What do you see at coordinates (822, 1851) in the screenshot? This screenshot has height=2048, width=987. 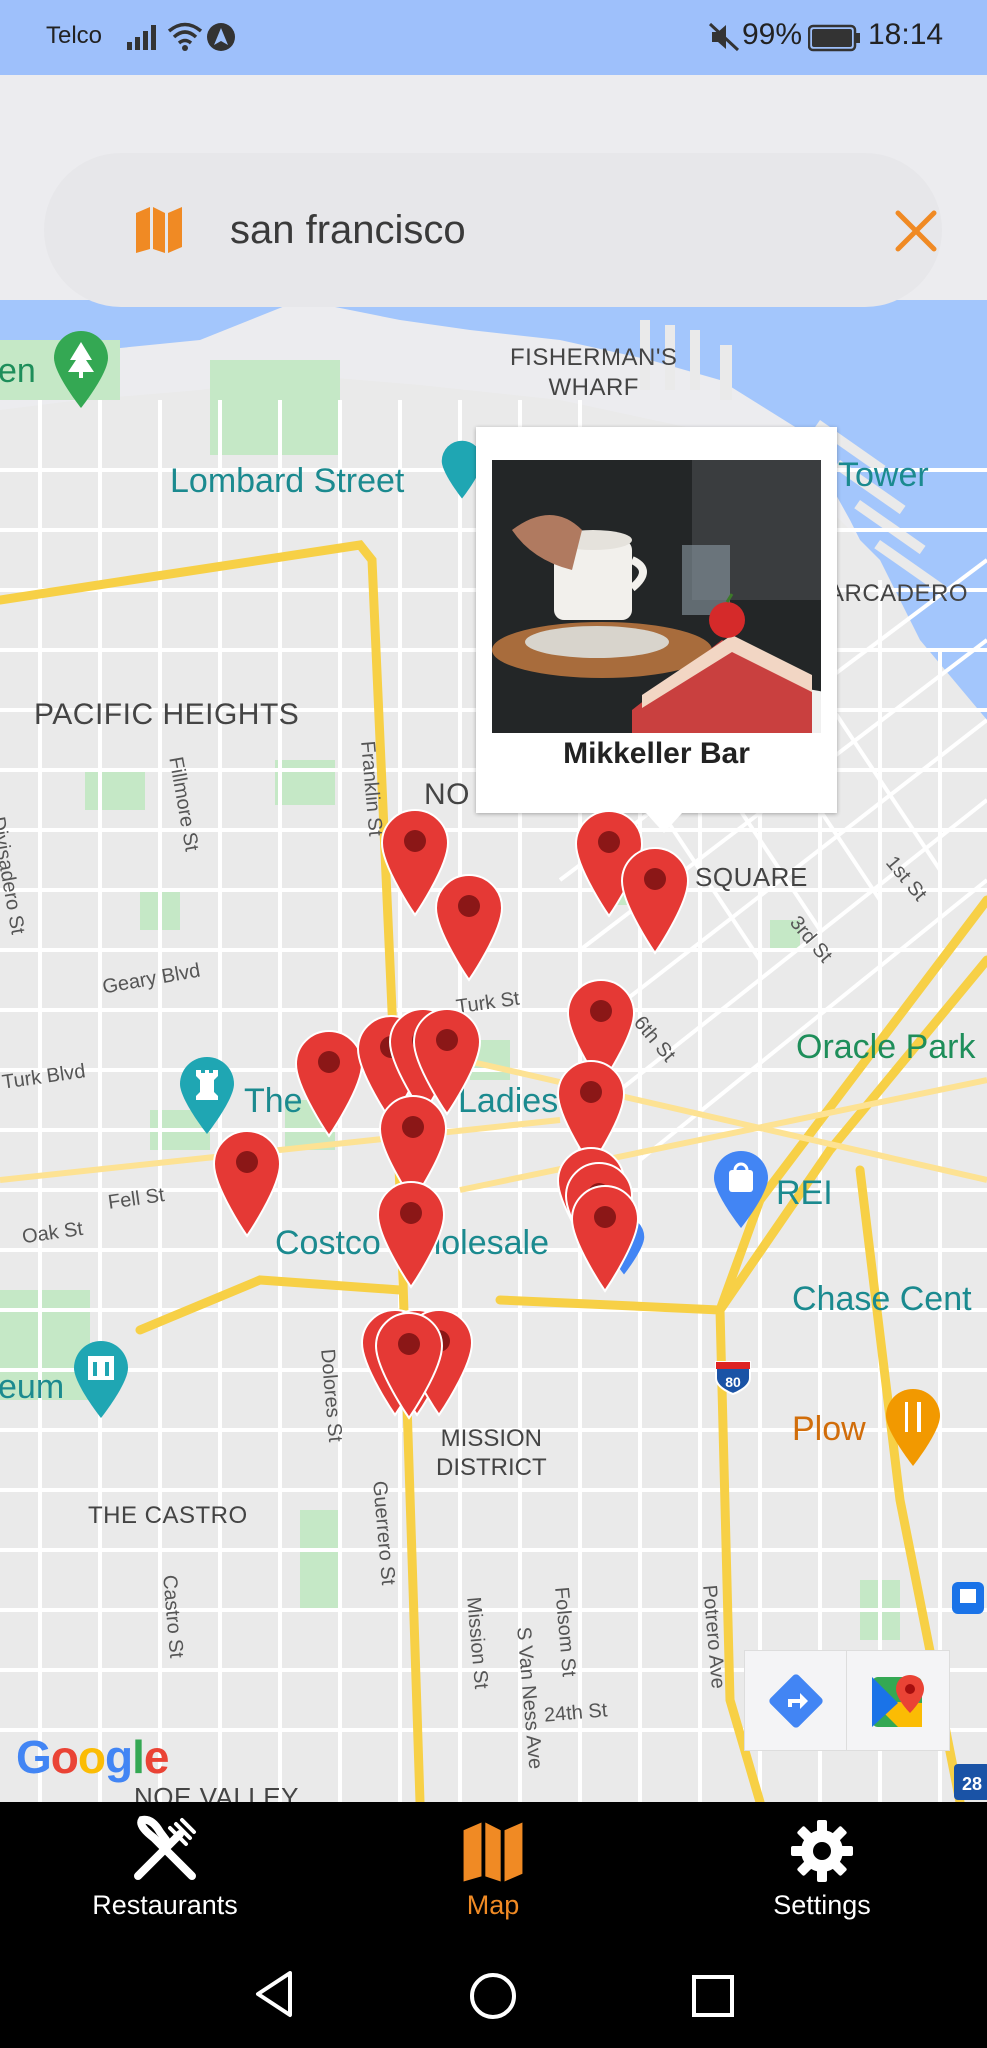 I see `gear-icon` at bounding box center [822, 1851].